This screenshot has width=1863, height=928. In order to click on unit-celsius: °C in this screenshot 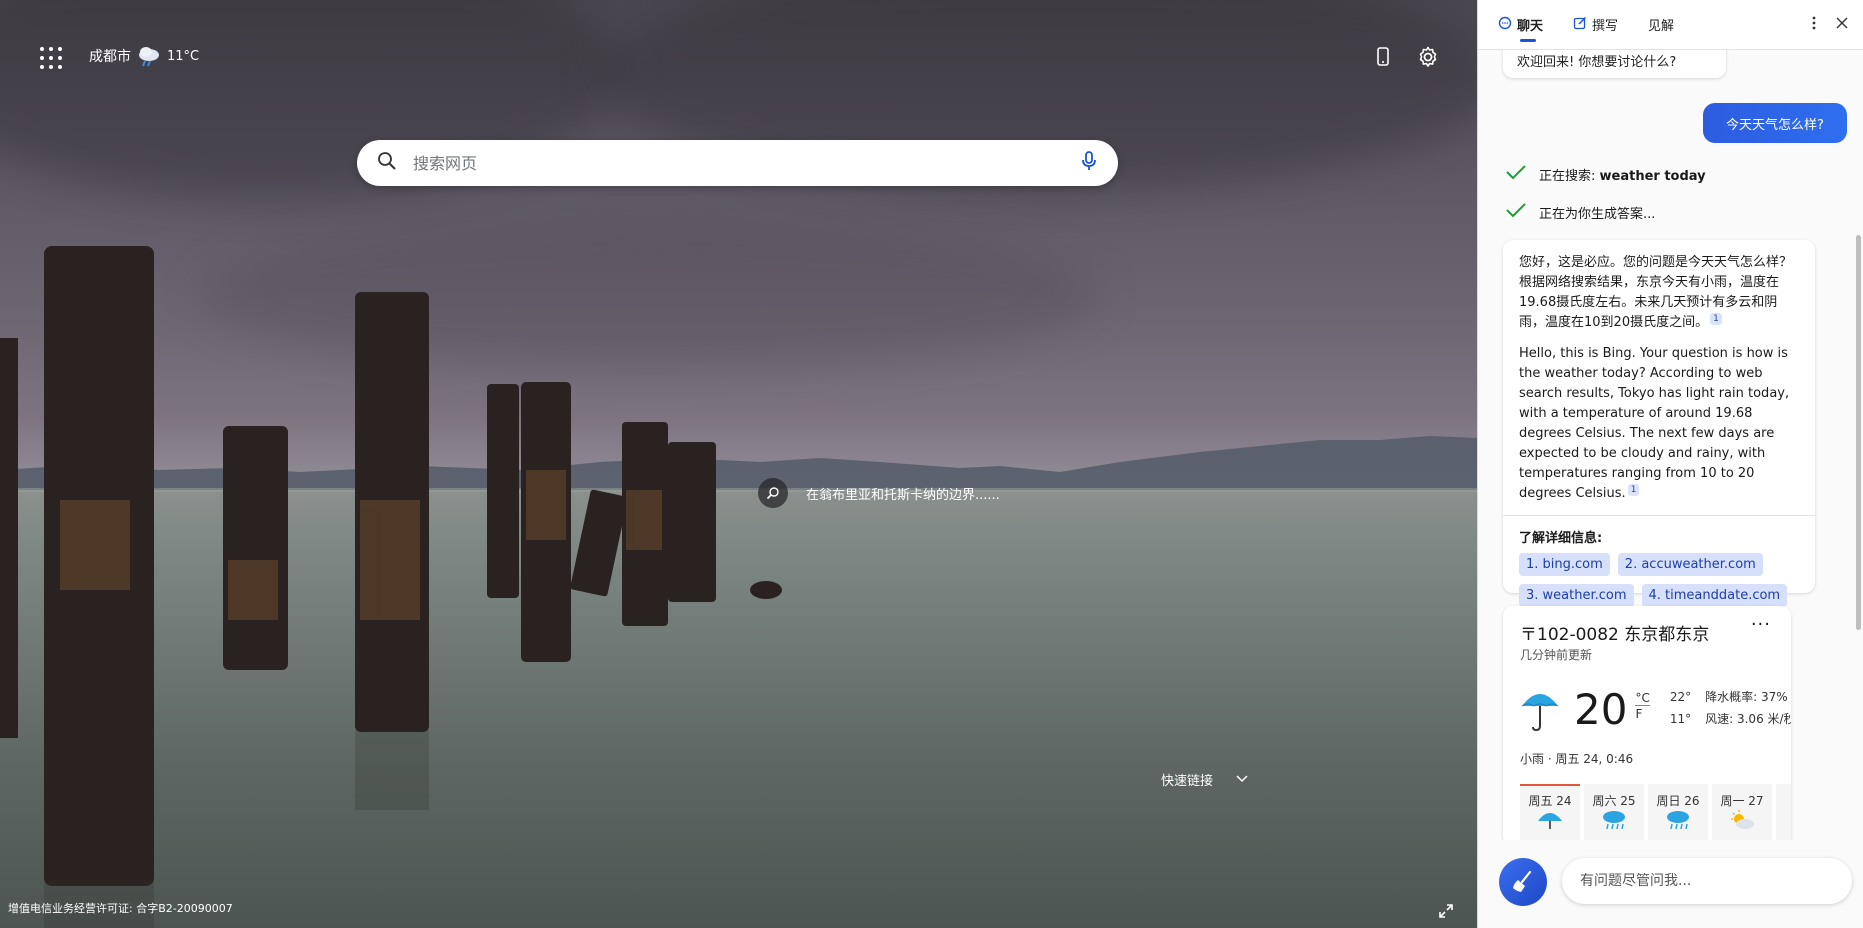, I will do `click(1642, 698)`.